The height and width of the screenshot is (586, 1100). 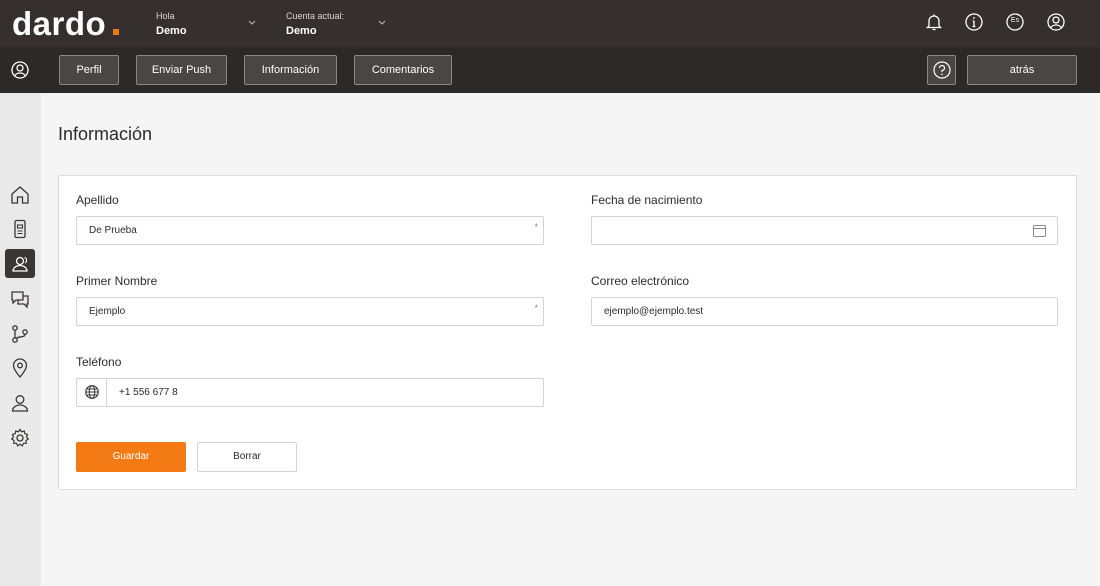 What do you see at coordinates (403, 70) in the screenshot?
I see `tab-comentarios: Comentarios` at bounding box center [403, 70].